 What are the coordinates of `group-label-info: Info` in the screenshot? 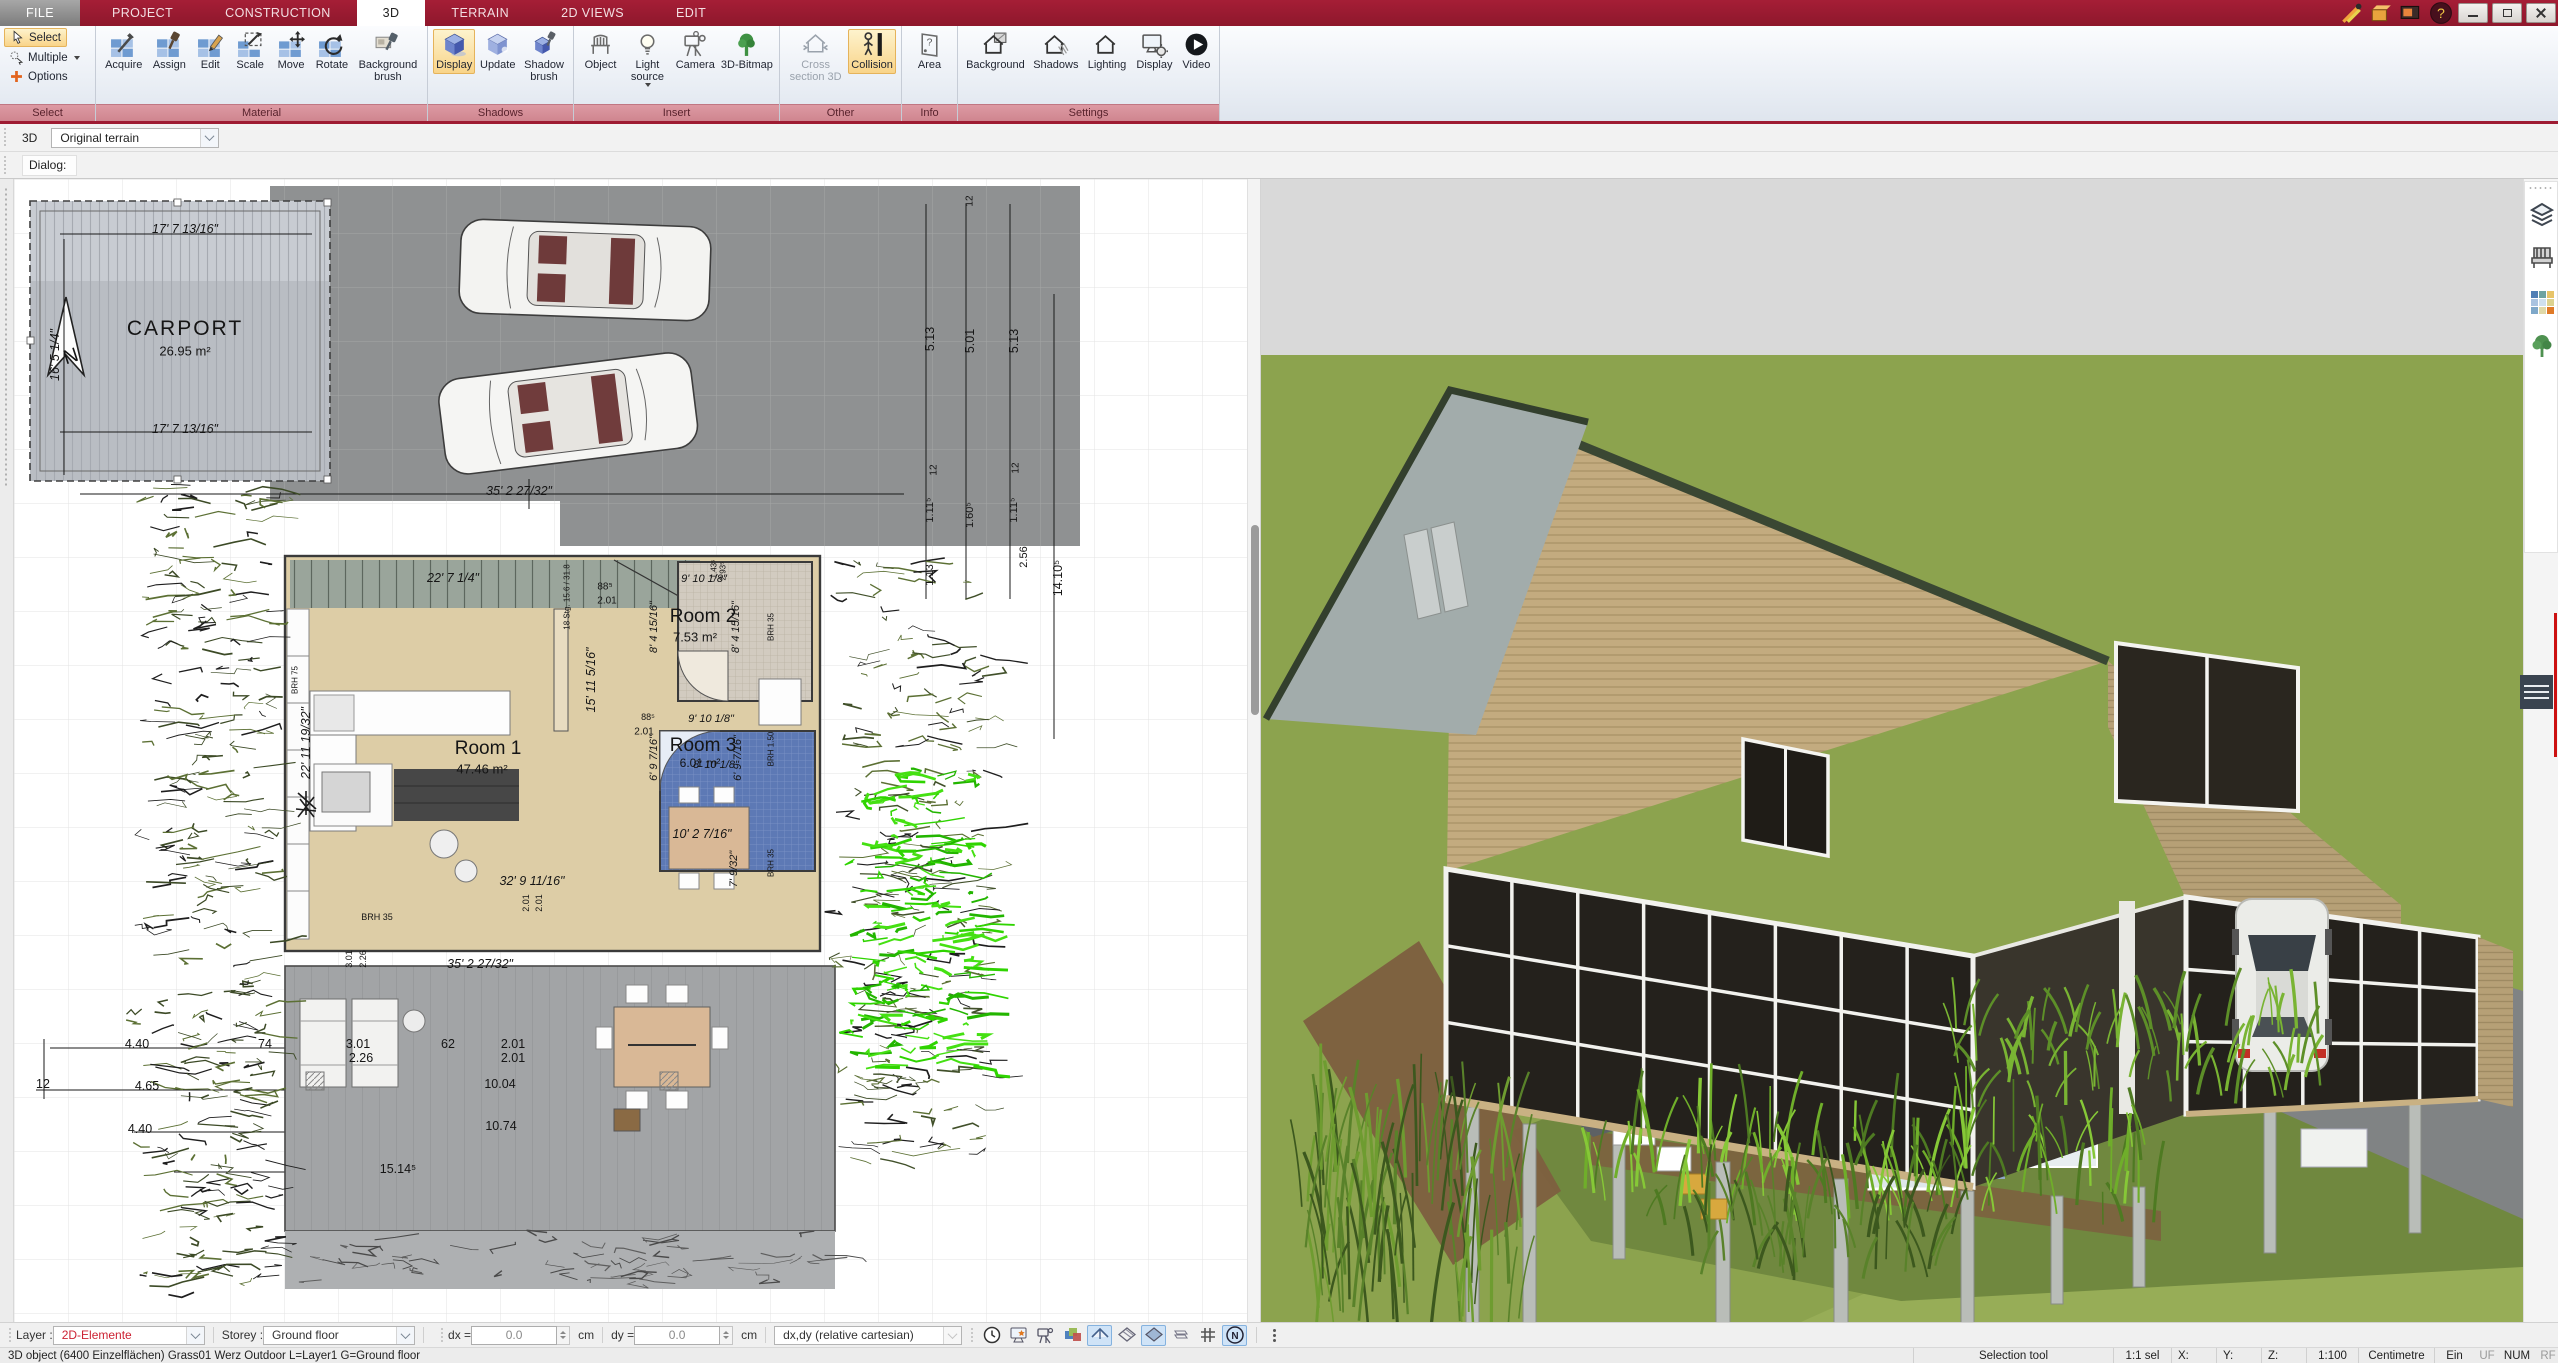 It's located at (929, 112).